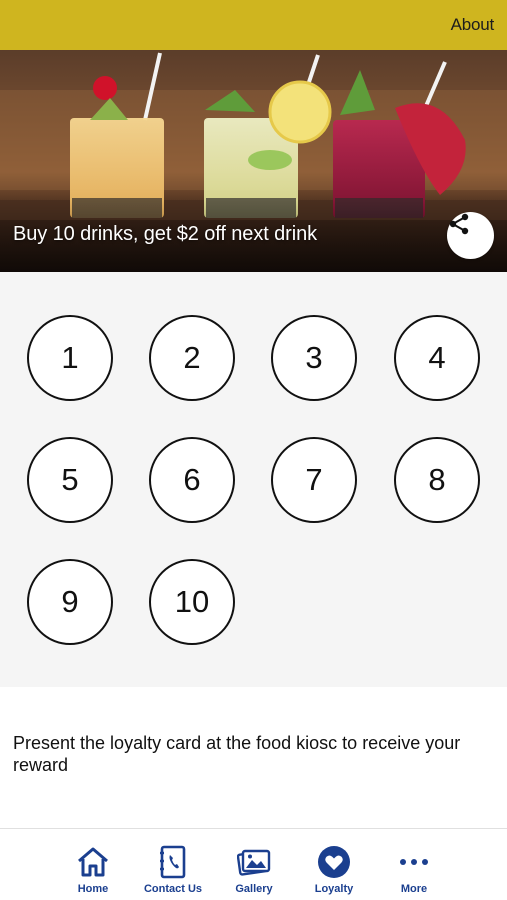 The height and width of the screenshot is (900, 507). Describe the element at coordinates (192, 480) in the screenshot. I see `stamp-circle: 6` at that location.